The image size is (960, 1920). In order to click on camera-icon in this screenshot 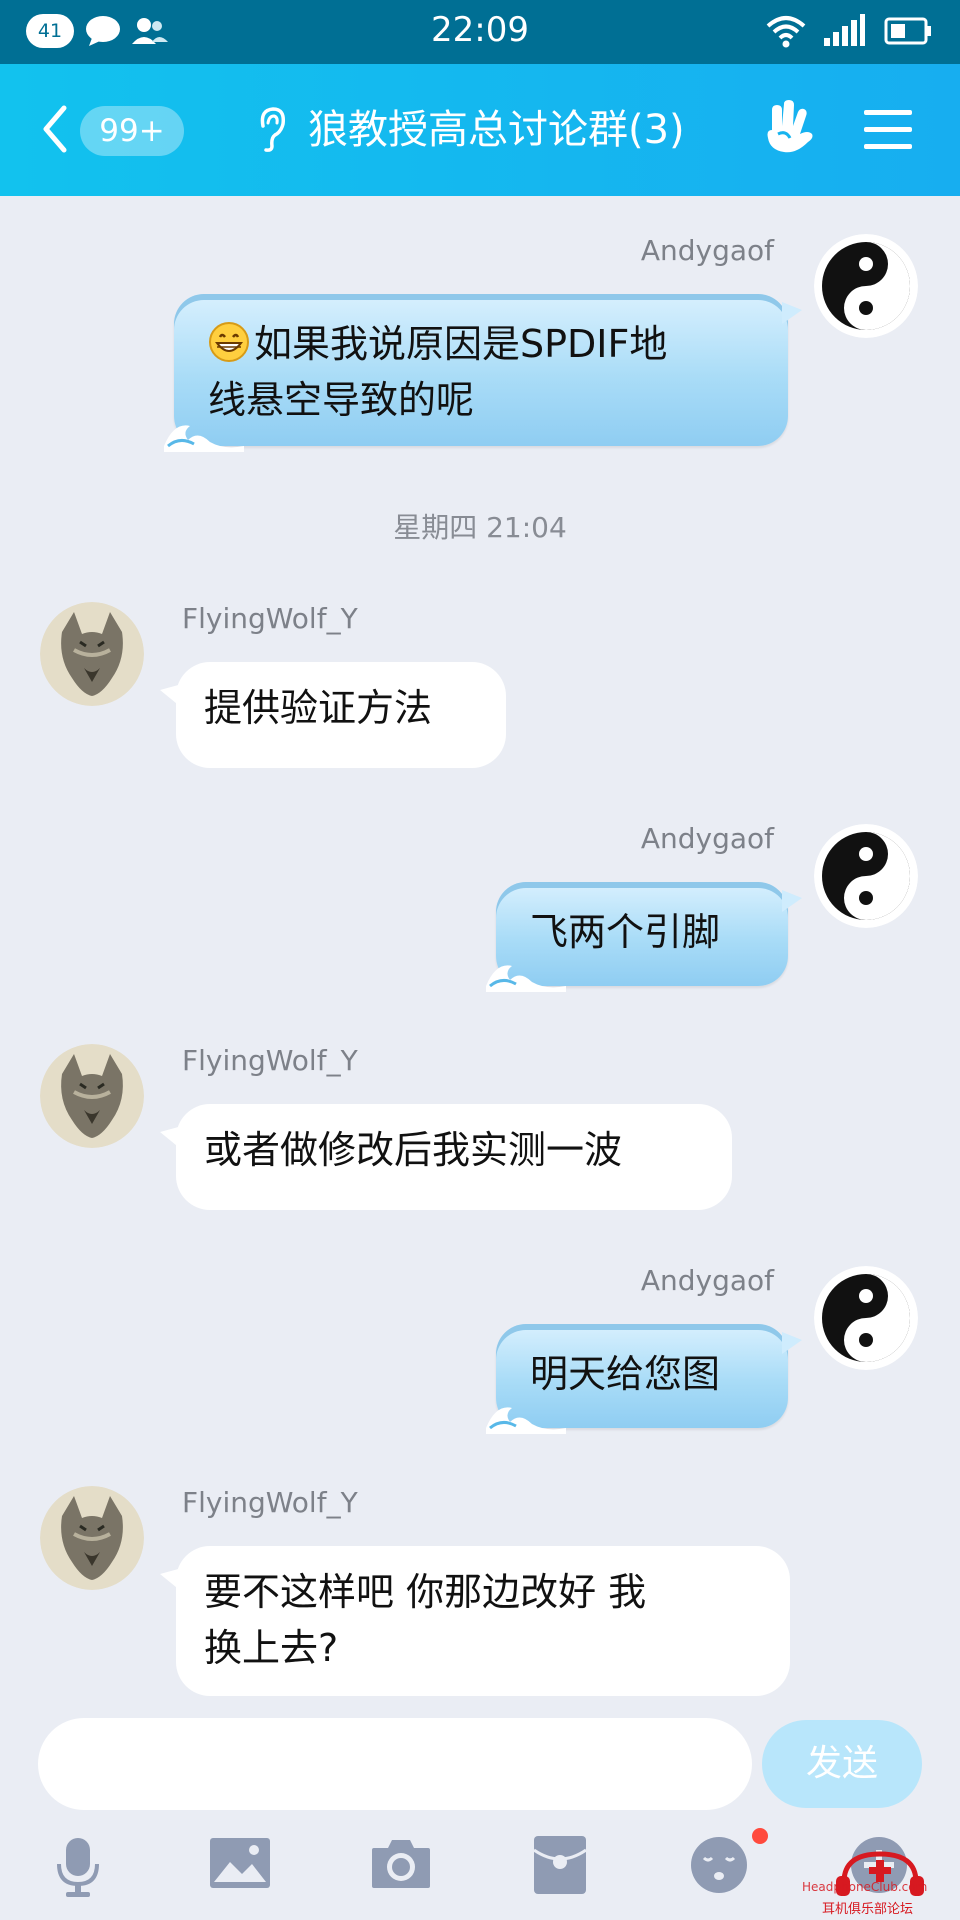, I will do `click(401, 1863)`.